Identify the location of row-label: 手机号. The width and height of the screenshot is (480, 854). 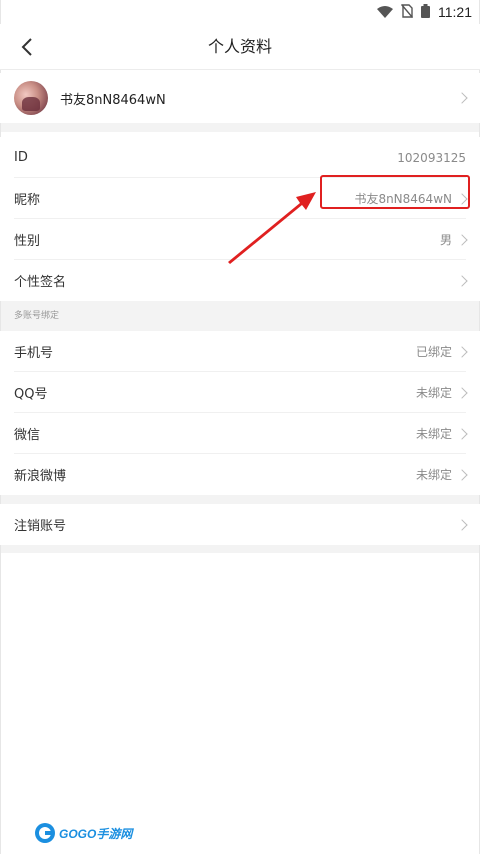
(34, 353).